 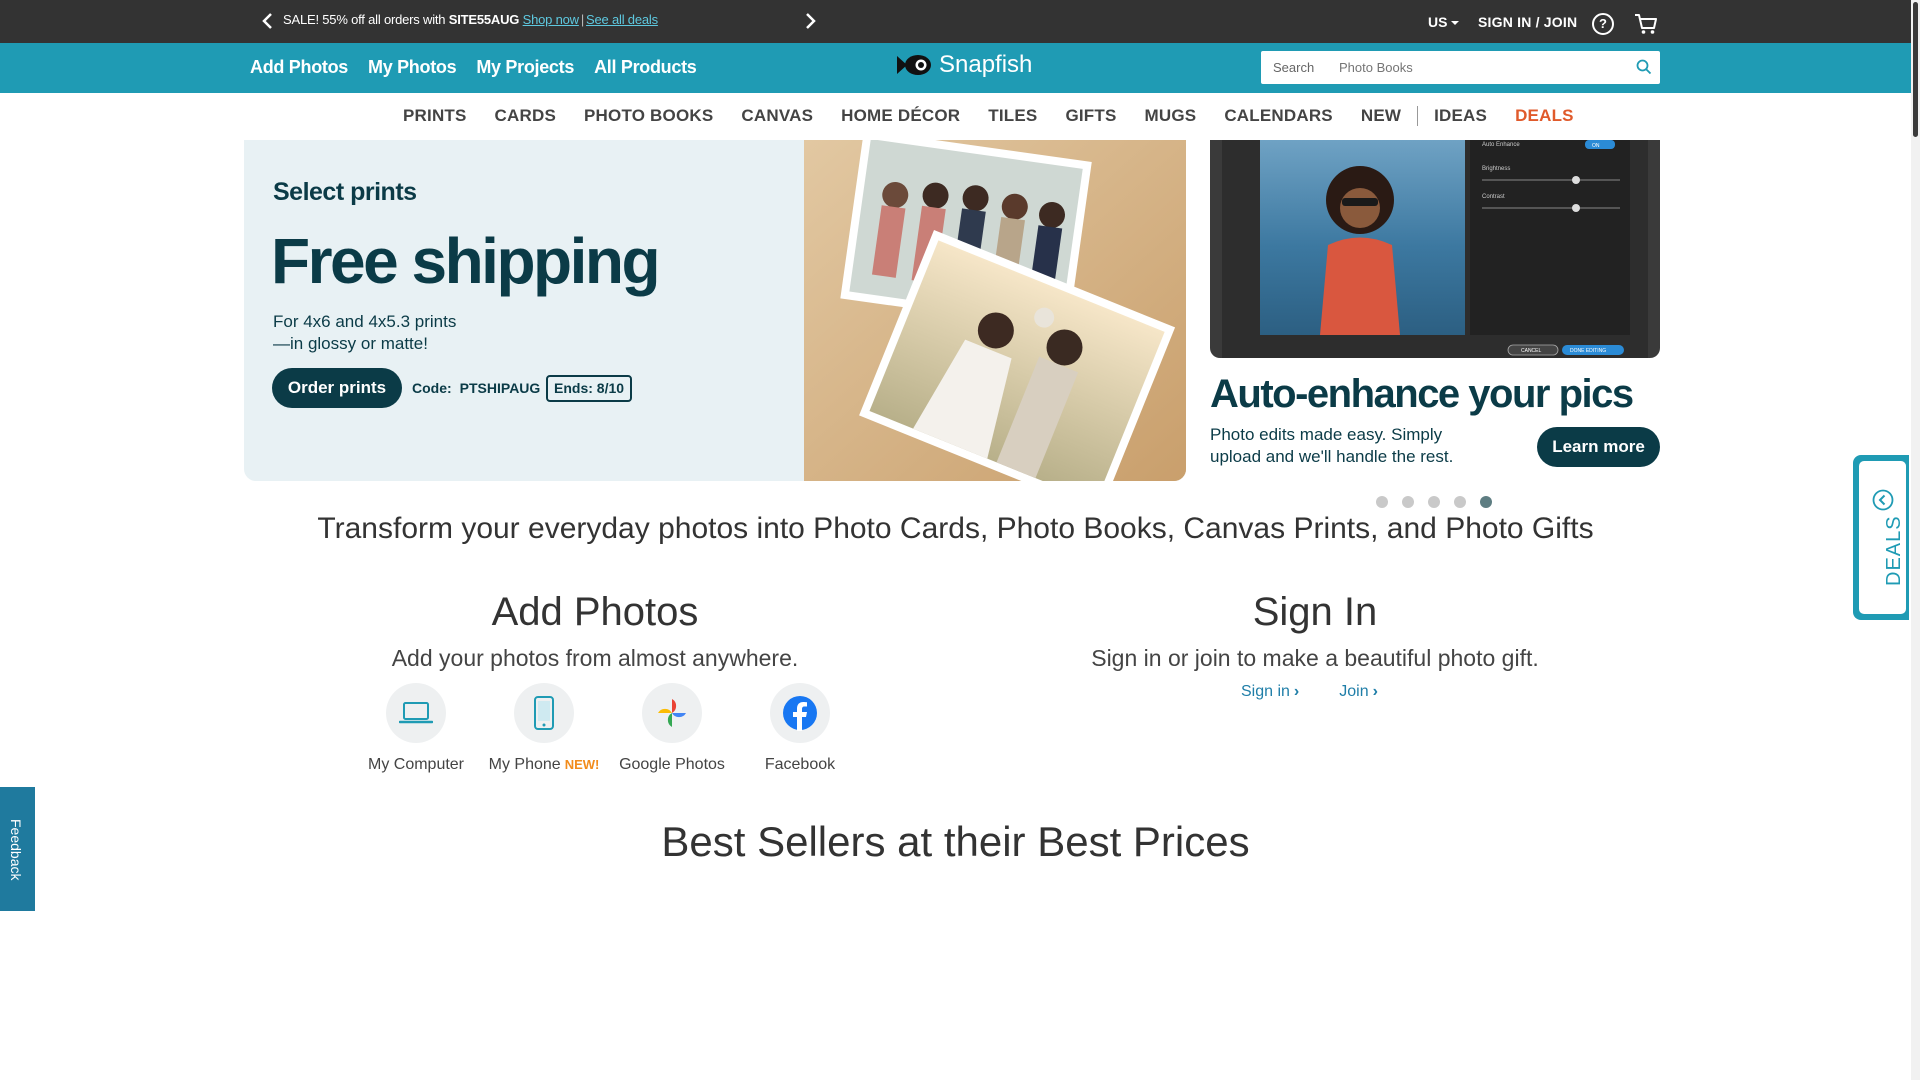 What do you see at coordinates (337, 388) in the screenshot?
I see `order-prints-button: Order prints` at bounding box center [337, 388].